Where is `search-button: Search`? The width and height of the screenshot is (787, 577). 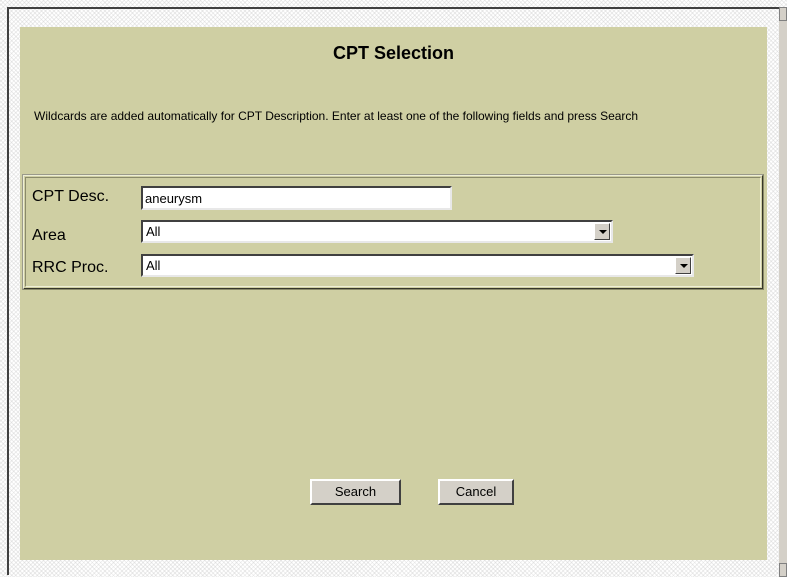 search-button: Search is located at coordinates (355, 492).